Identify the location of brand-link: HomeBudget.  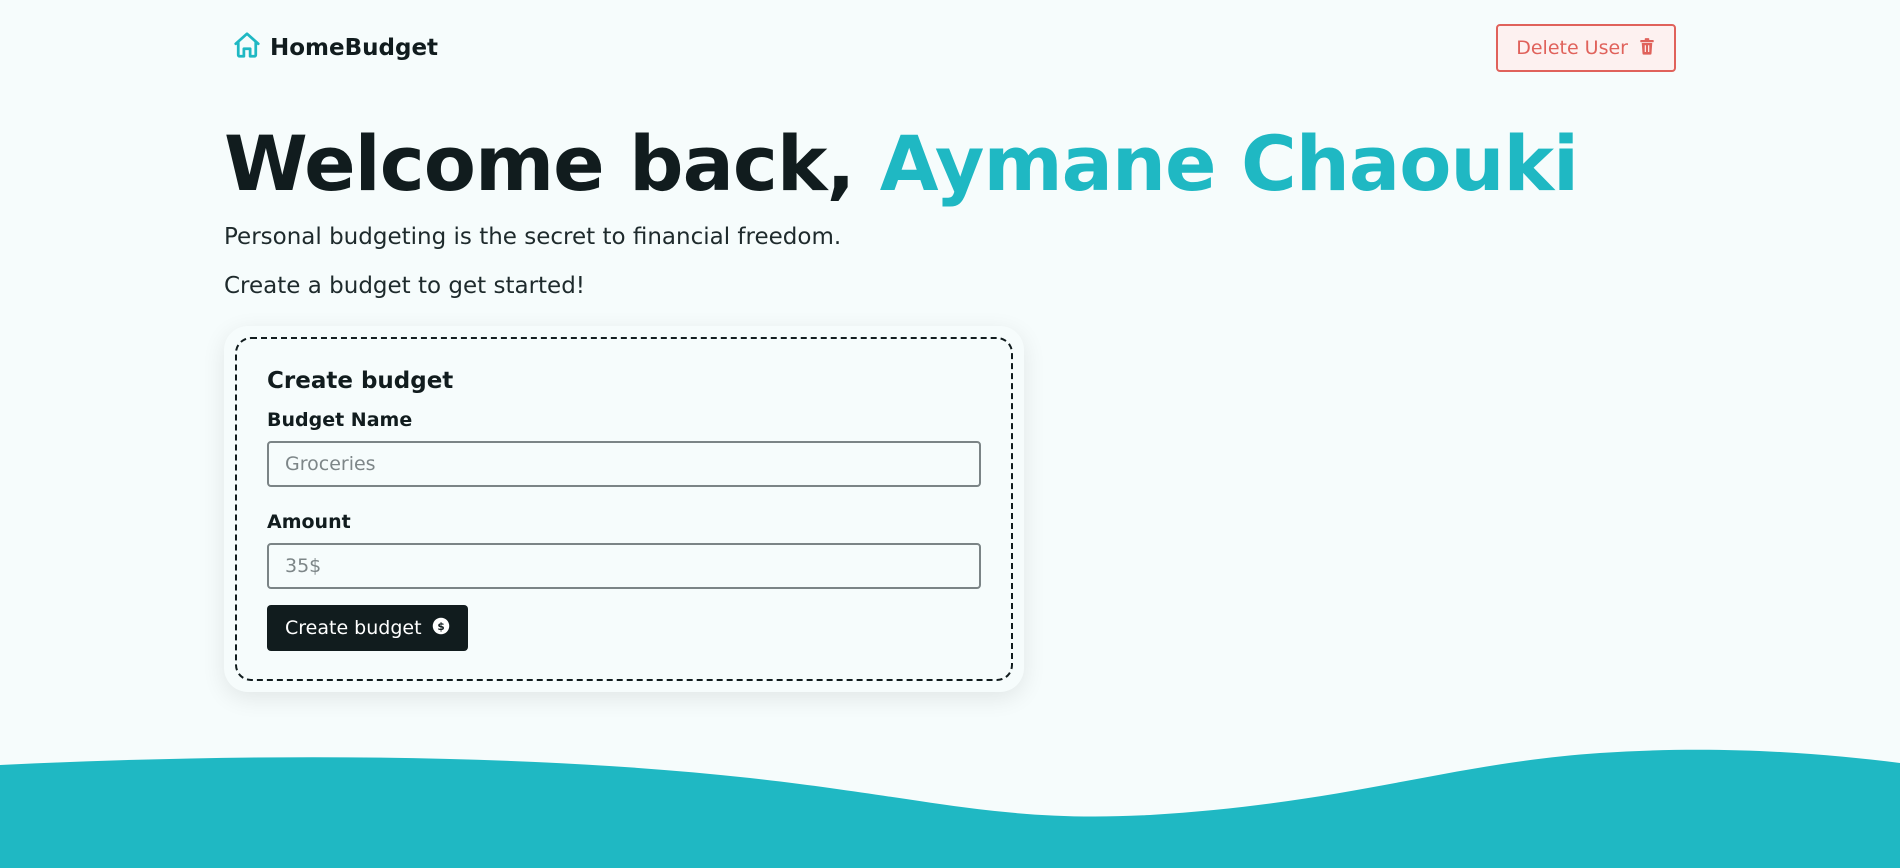
(331, 48).